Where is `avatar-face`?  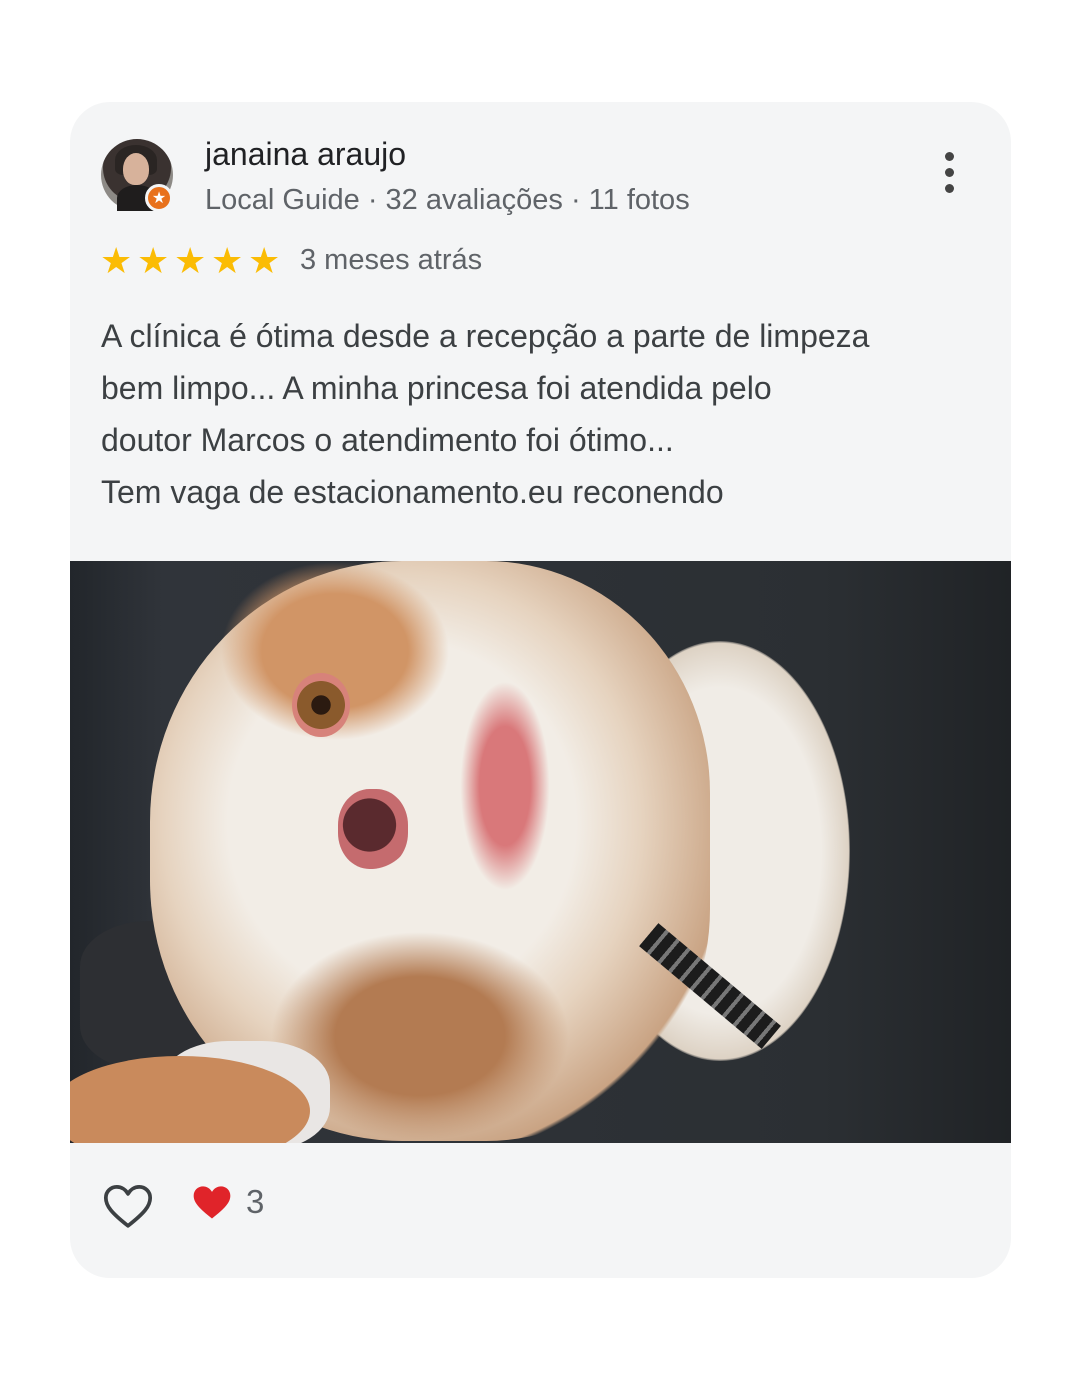 avatar-face is located at coordinates (136, 169).